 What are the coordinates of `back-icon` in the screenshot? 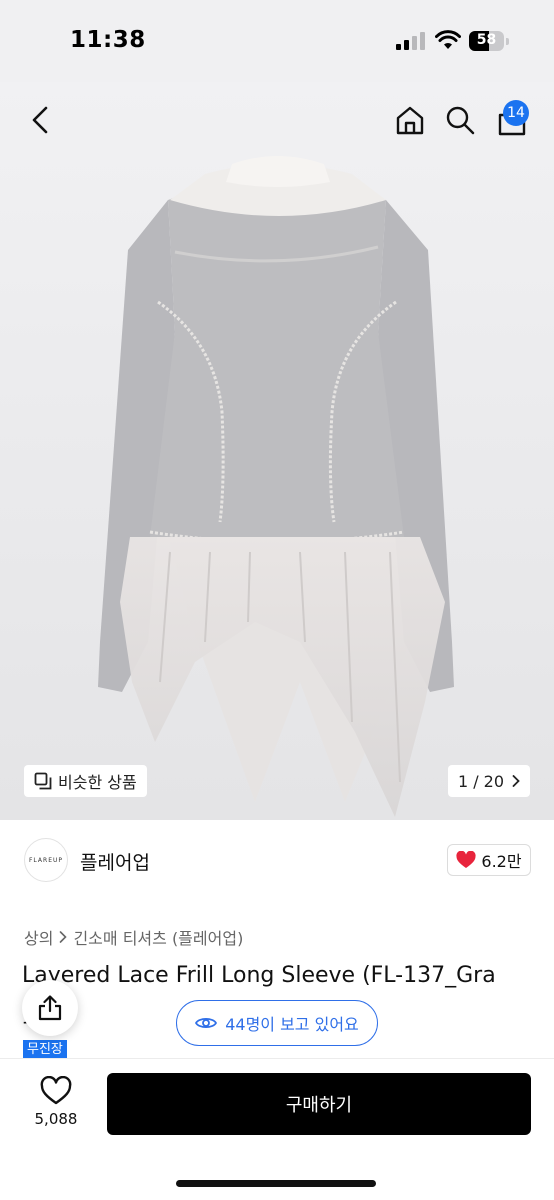 It's located at (40, 120).